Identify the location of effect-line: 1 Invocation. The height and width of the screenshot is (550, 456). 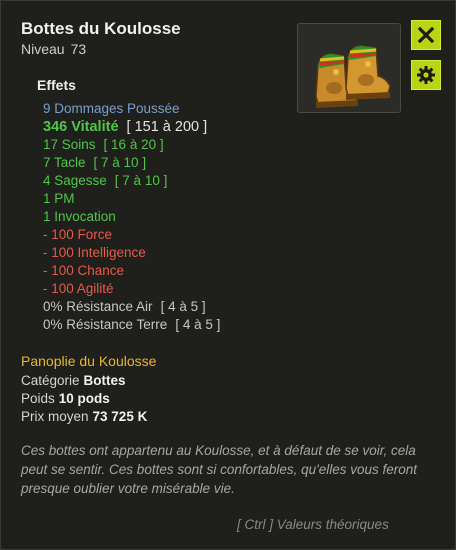
(79, 216).